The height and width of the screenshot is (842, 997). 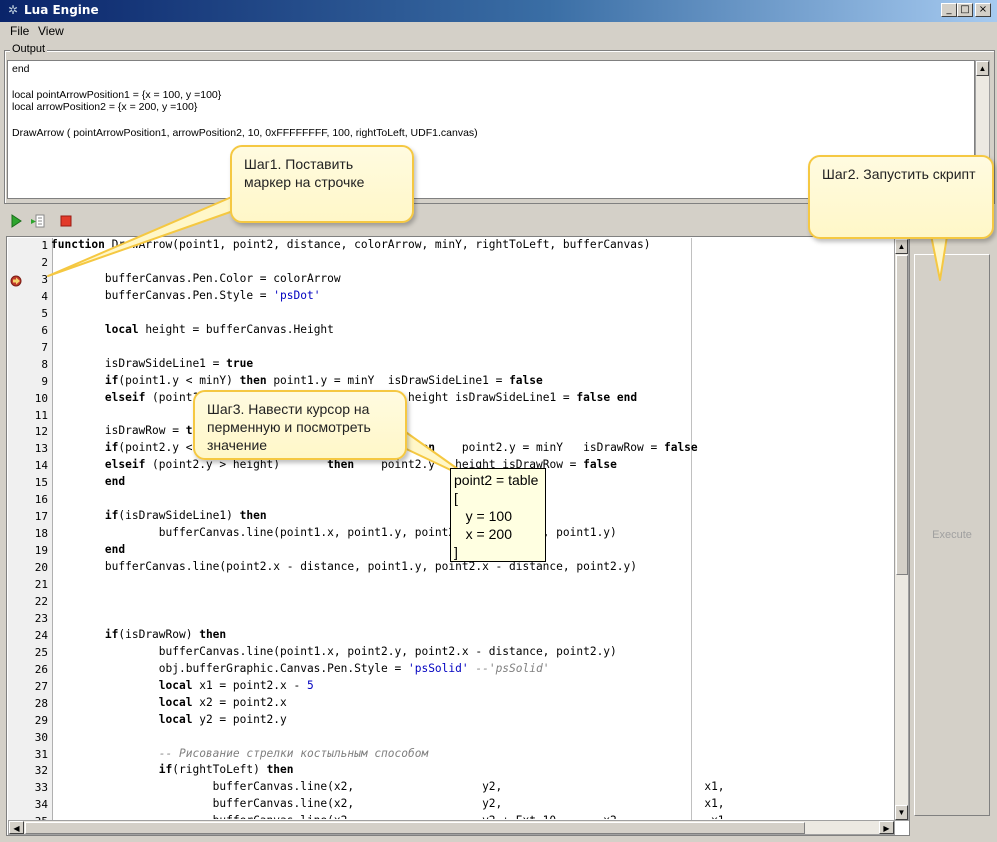 I want to click on maximize-button: □, so click(x=965, y=10).